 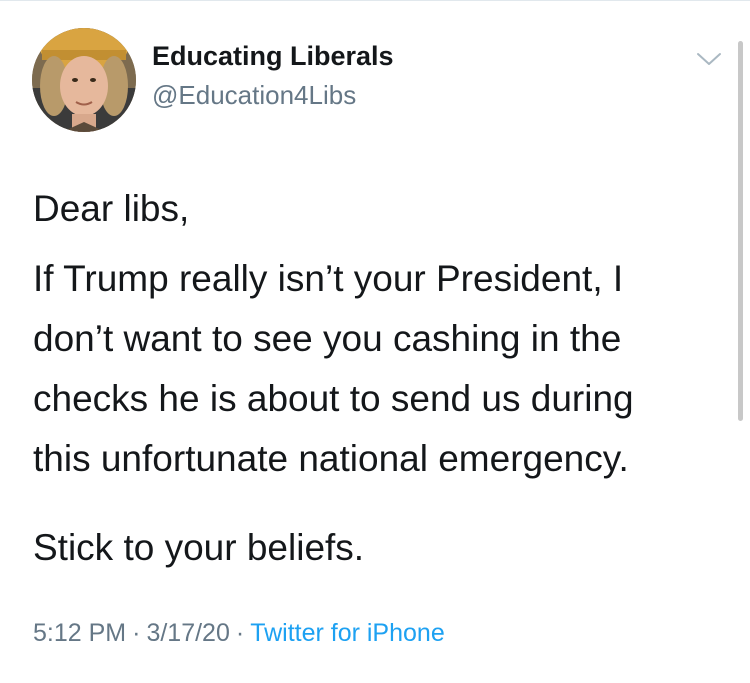 I want to click on tweet-line: checks he is about to send us during, so click(x=333, y=398).